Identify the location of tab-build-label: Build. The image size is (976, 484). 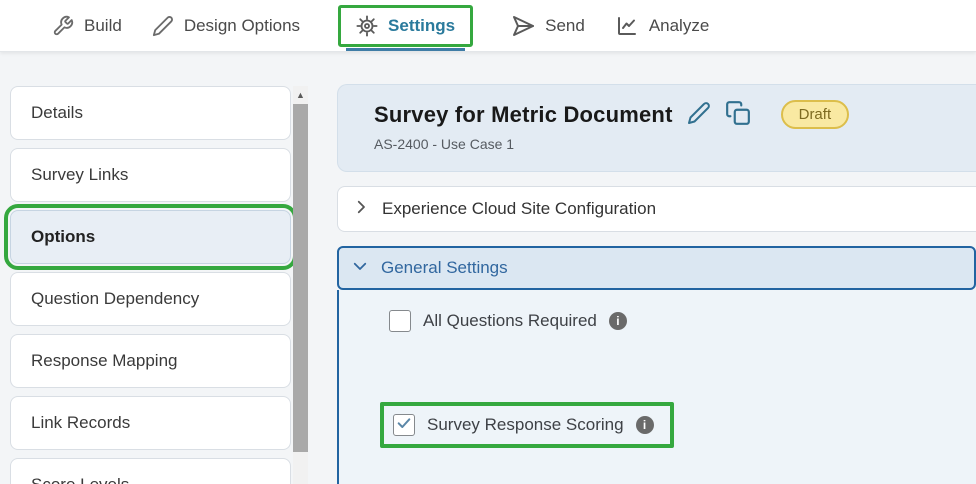
(103, 25).